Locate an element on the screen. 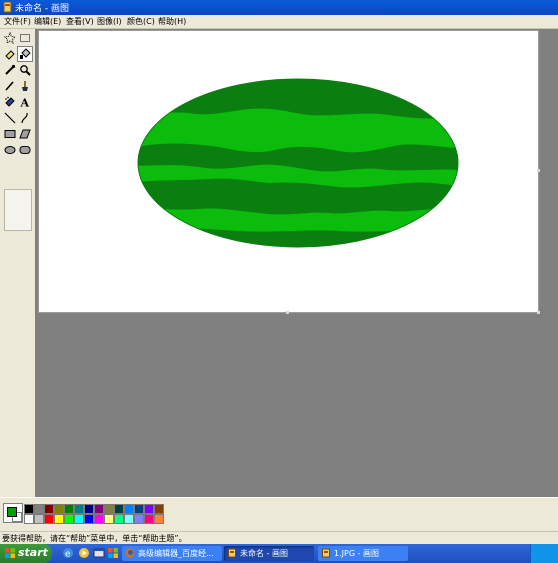  eraser-icon is located at coordinates (10, 55).